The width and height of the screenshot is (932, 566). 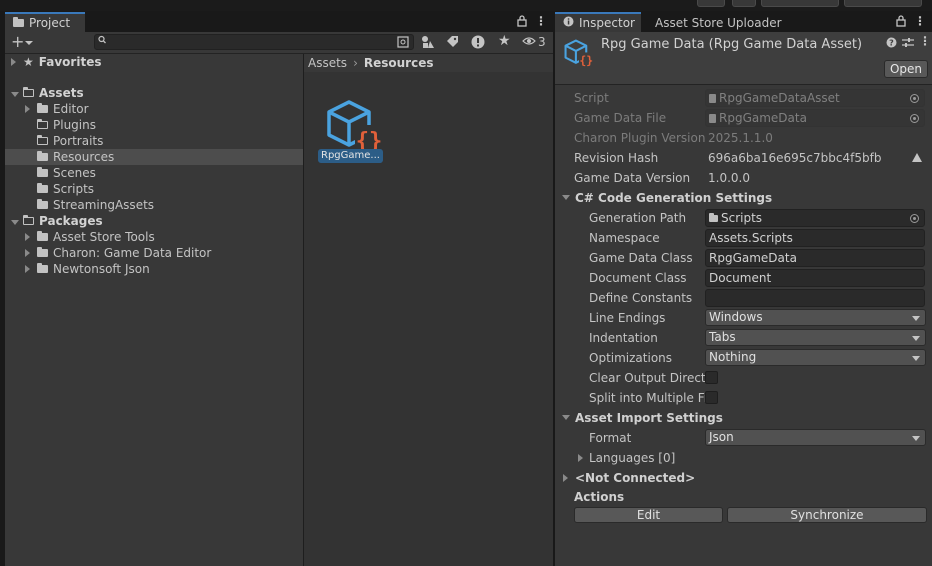 I want to click on tree-item-newtonsoft-json: Newtonsoft Json, so click(x=154, y=269).